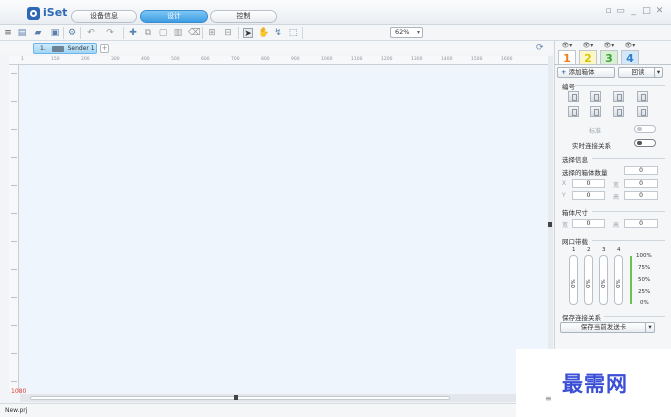 The width and height of the screenshot is (671, 417). What do you see at coordinates (658, 72) in the screenshot?
I see `read-back-dropdown: ▾` at bounding box center [658, 72].